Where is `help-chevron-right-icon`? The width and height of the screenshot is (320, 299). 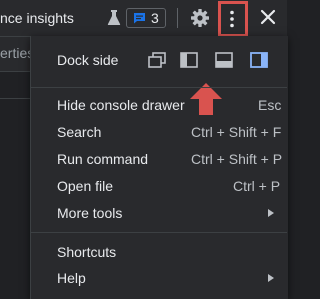
help-chevron-right-icon is located at coordinates (271, 278).